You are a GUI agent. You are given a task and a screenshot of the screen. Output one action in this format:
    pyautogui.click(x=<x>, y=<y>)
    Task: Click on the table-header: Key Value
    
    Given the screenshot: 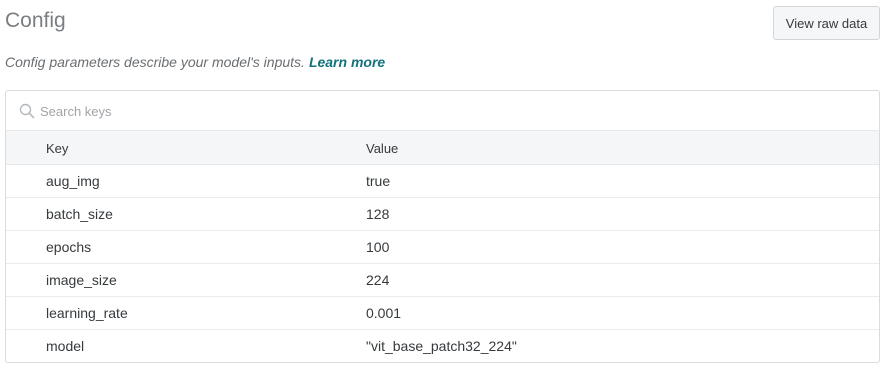 What is the action you would take?
    pyautogui.click(x=442, y=148)
    